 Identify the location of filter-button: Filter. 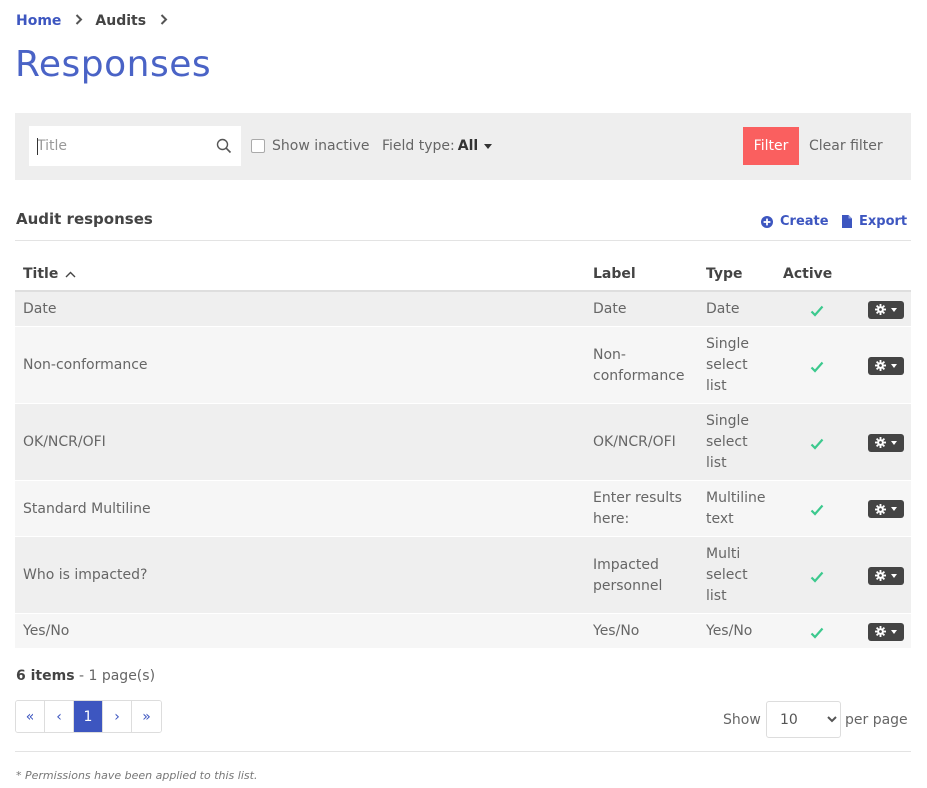
(771, 146).